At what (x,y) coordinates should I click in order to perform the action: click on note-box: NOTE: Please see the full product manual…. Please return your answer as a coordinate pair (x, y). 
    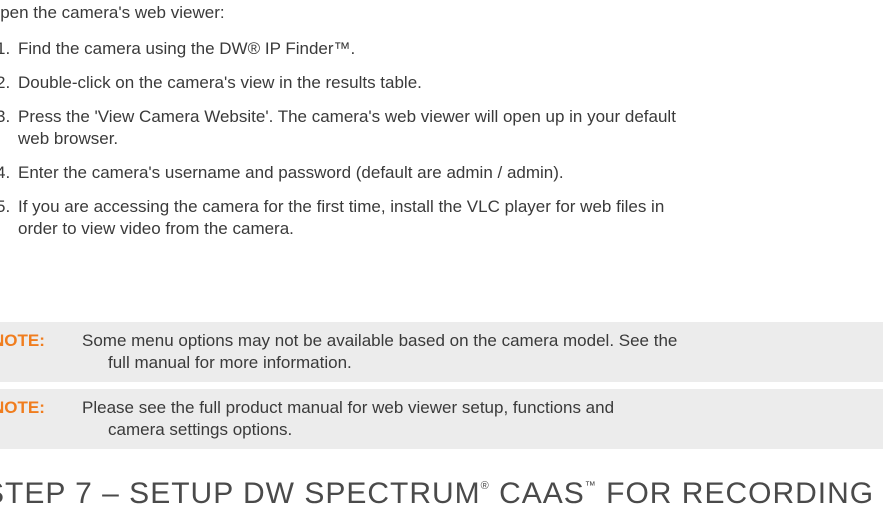
    Looking at the image, I should click on (441, 419).